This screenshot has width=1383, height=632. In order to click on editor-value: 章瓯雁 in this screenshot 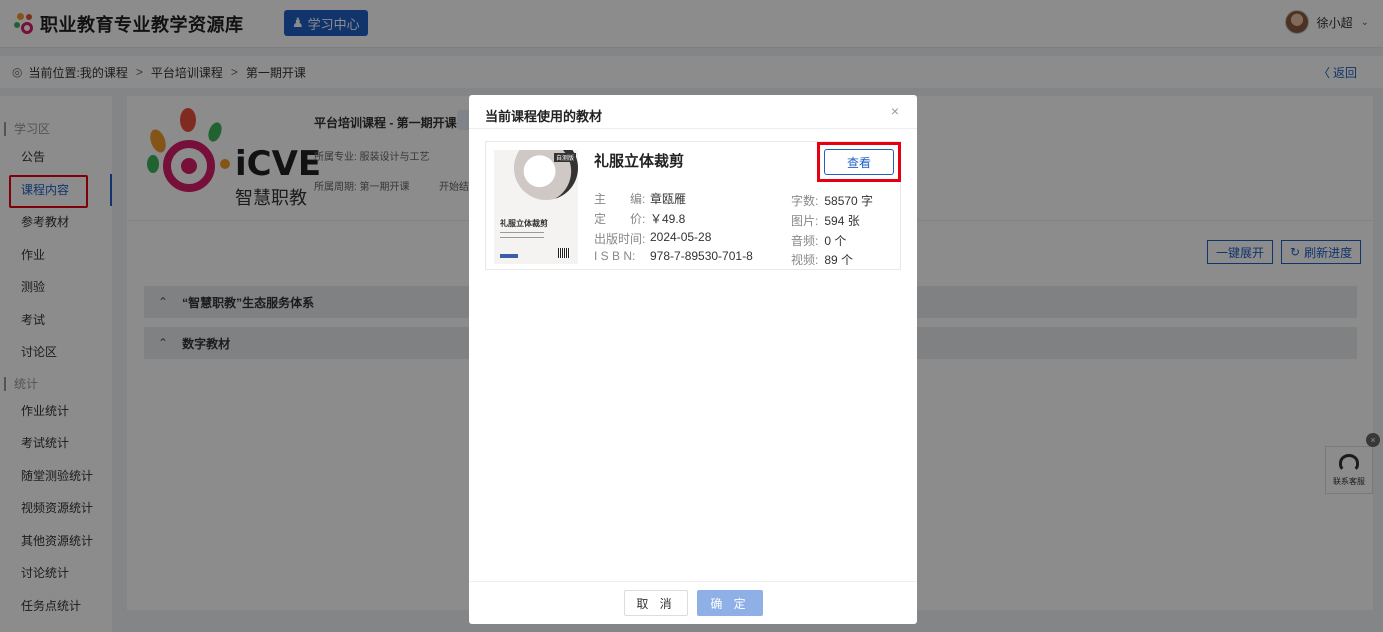, I will do `click(668, 199)`.